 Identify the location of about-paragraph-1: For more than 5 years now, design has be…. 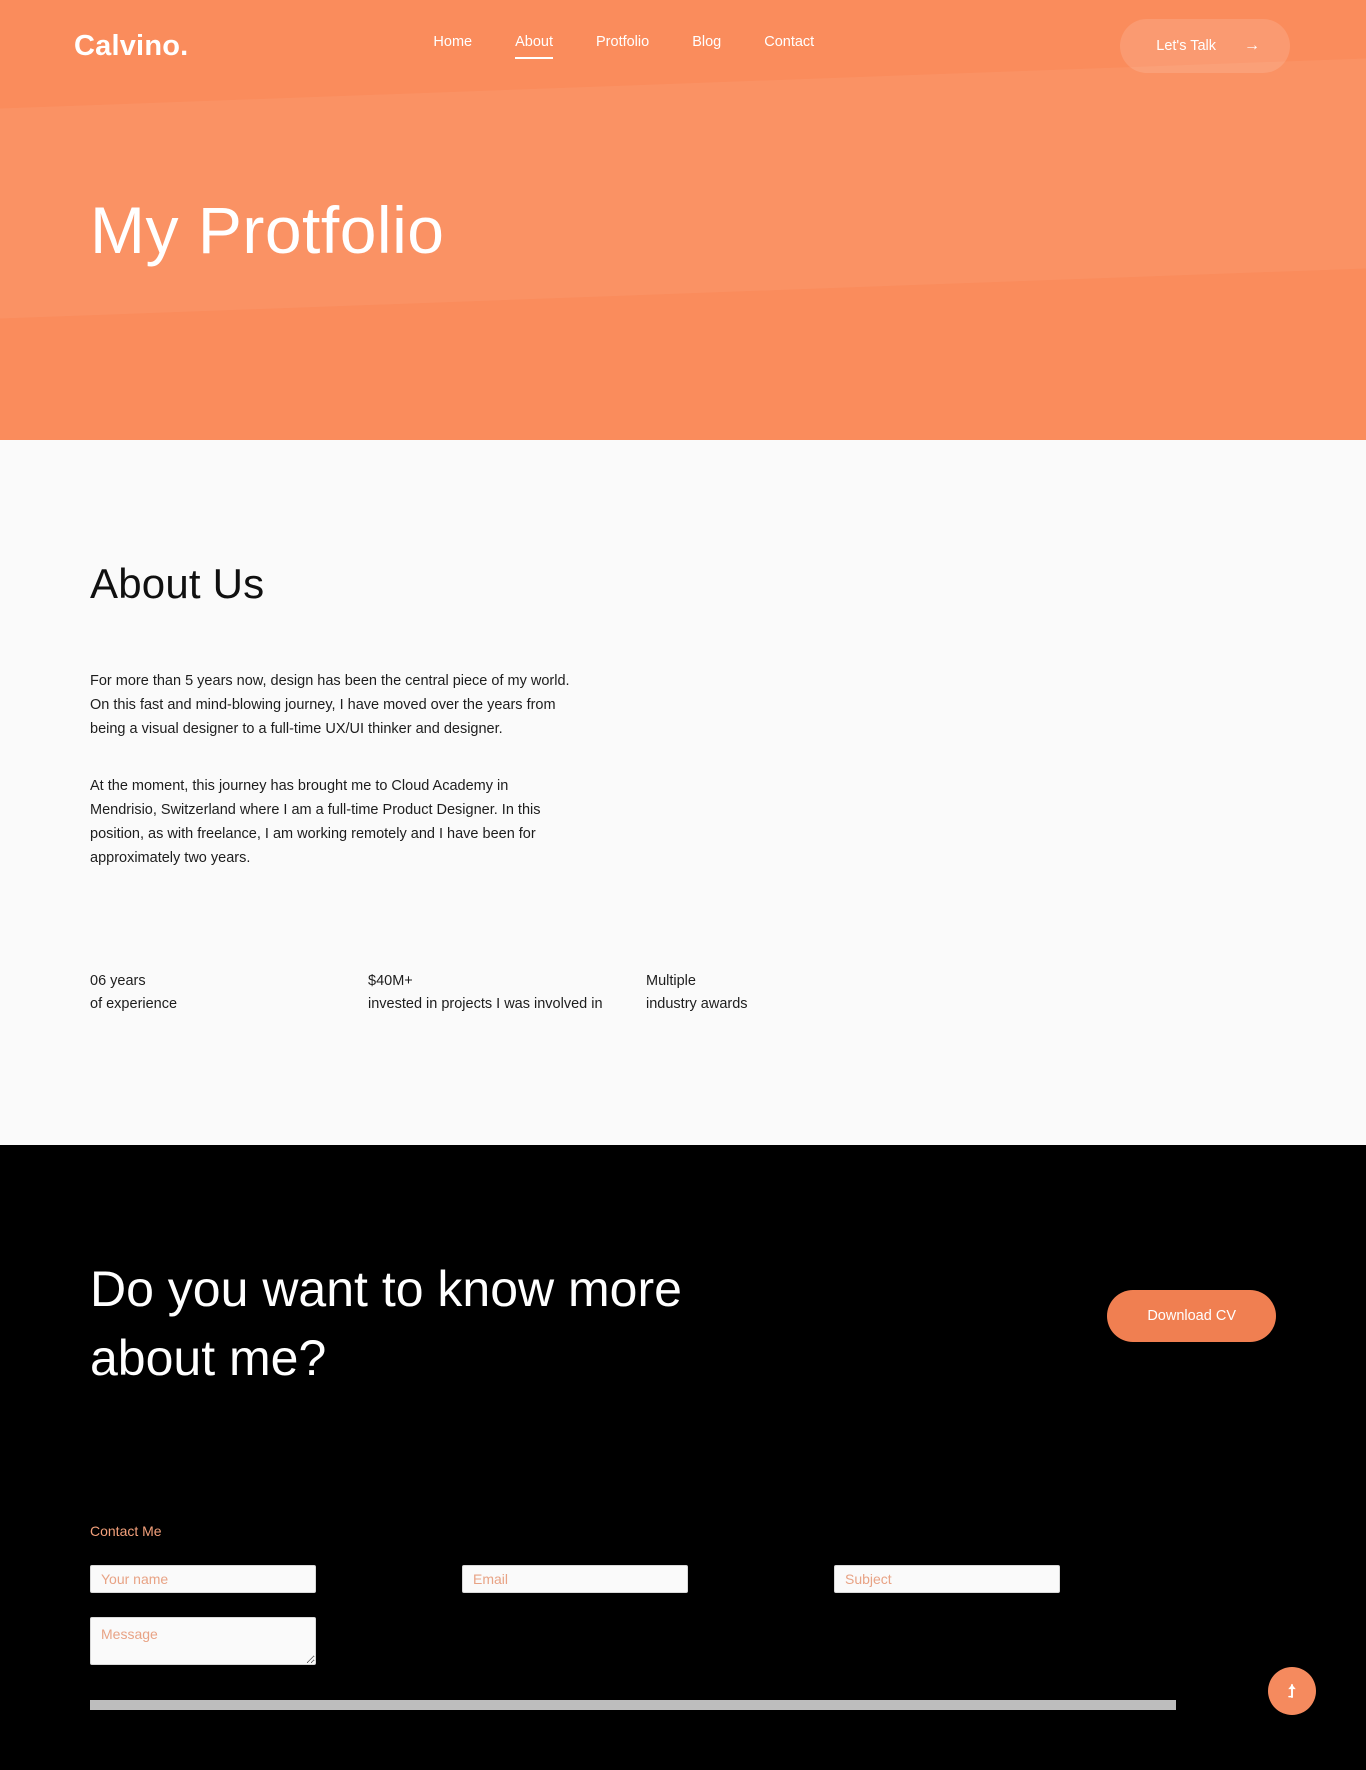
(330, 705).